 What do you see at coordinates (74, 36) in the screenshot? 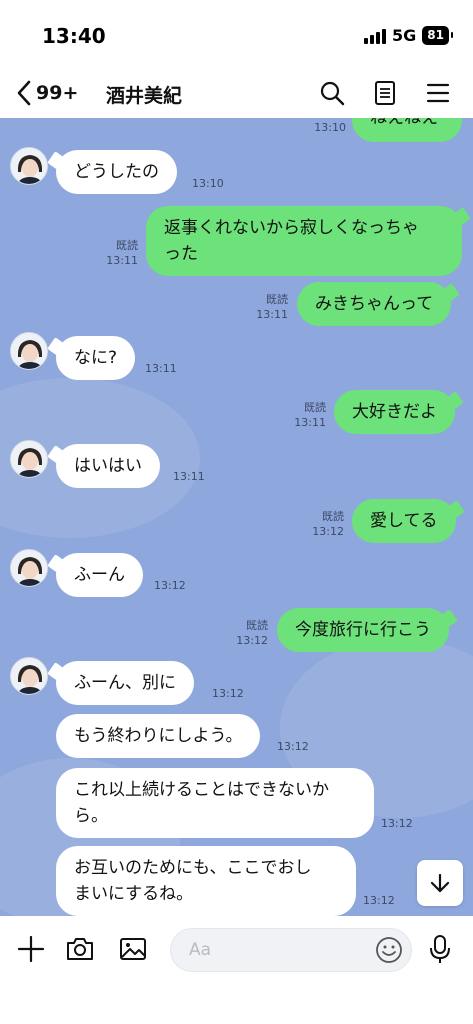
I see `status-time: 13:40` at bounding box center [74, 36].